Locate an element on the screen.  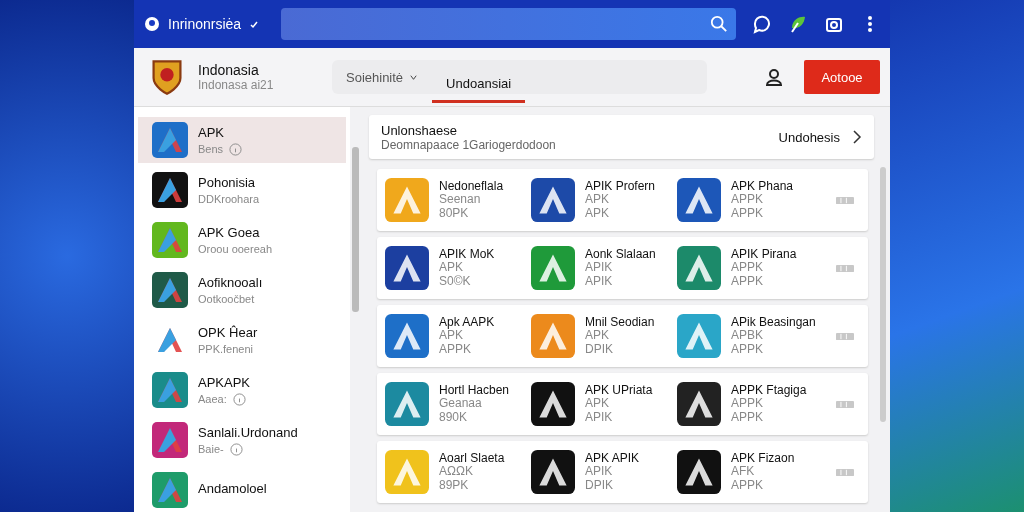
app-tile: Apk AAPK APK APPK is located at coordinates (458, 336).